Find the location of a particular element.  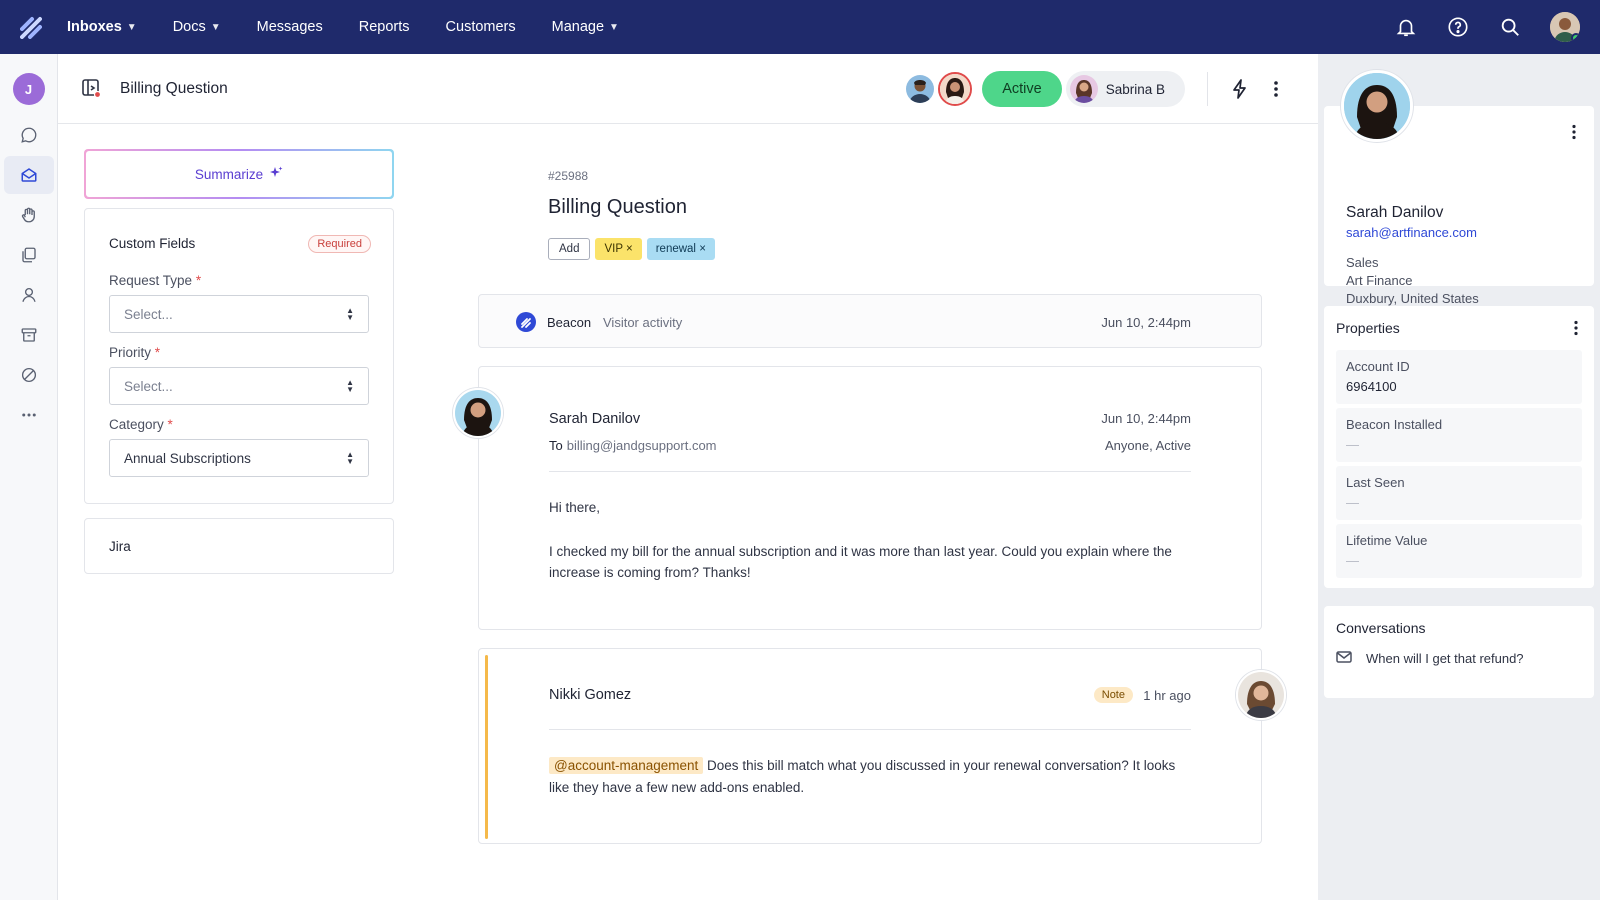

message-status: Anyone, Active is located at coordinates (1148, 445).